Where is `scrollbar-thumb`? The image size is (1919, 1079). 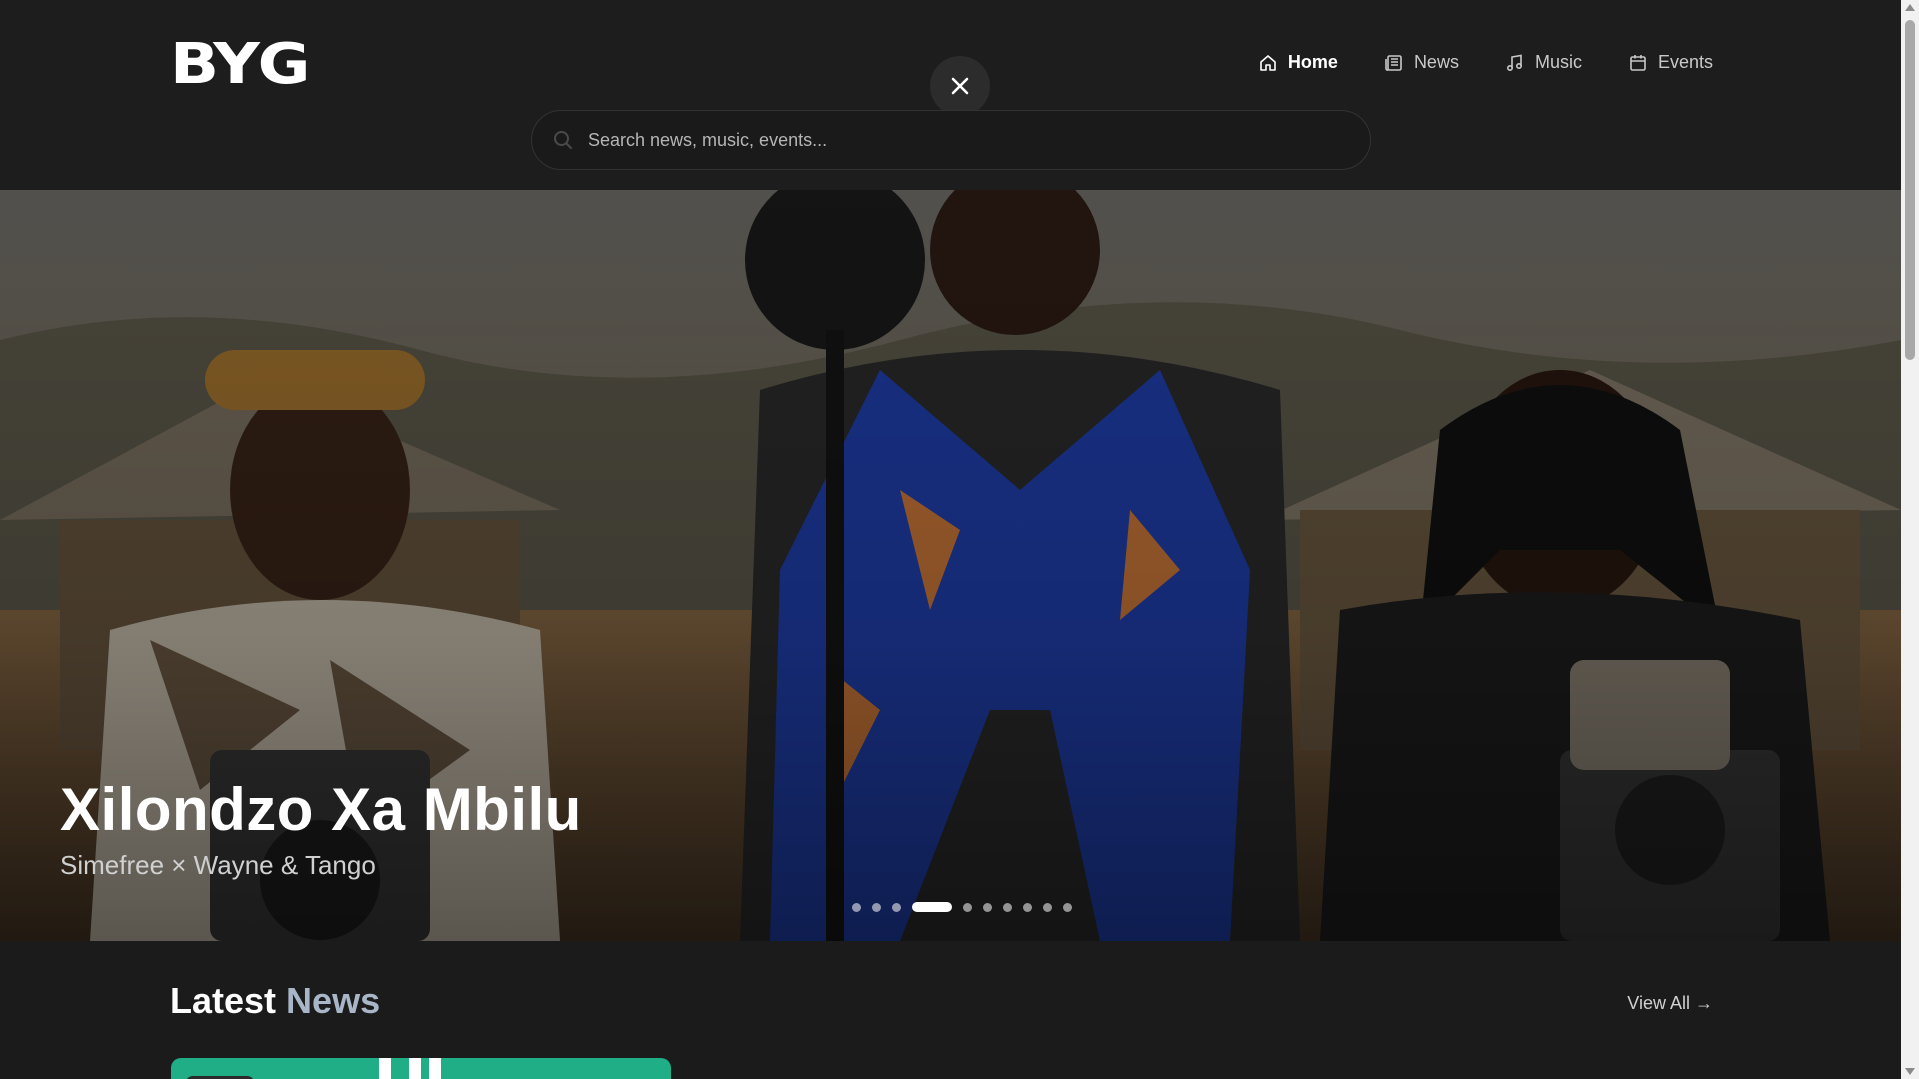 scrollbar-thumb is located at coordinates (1910, 190).